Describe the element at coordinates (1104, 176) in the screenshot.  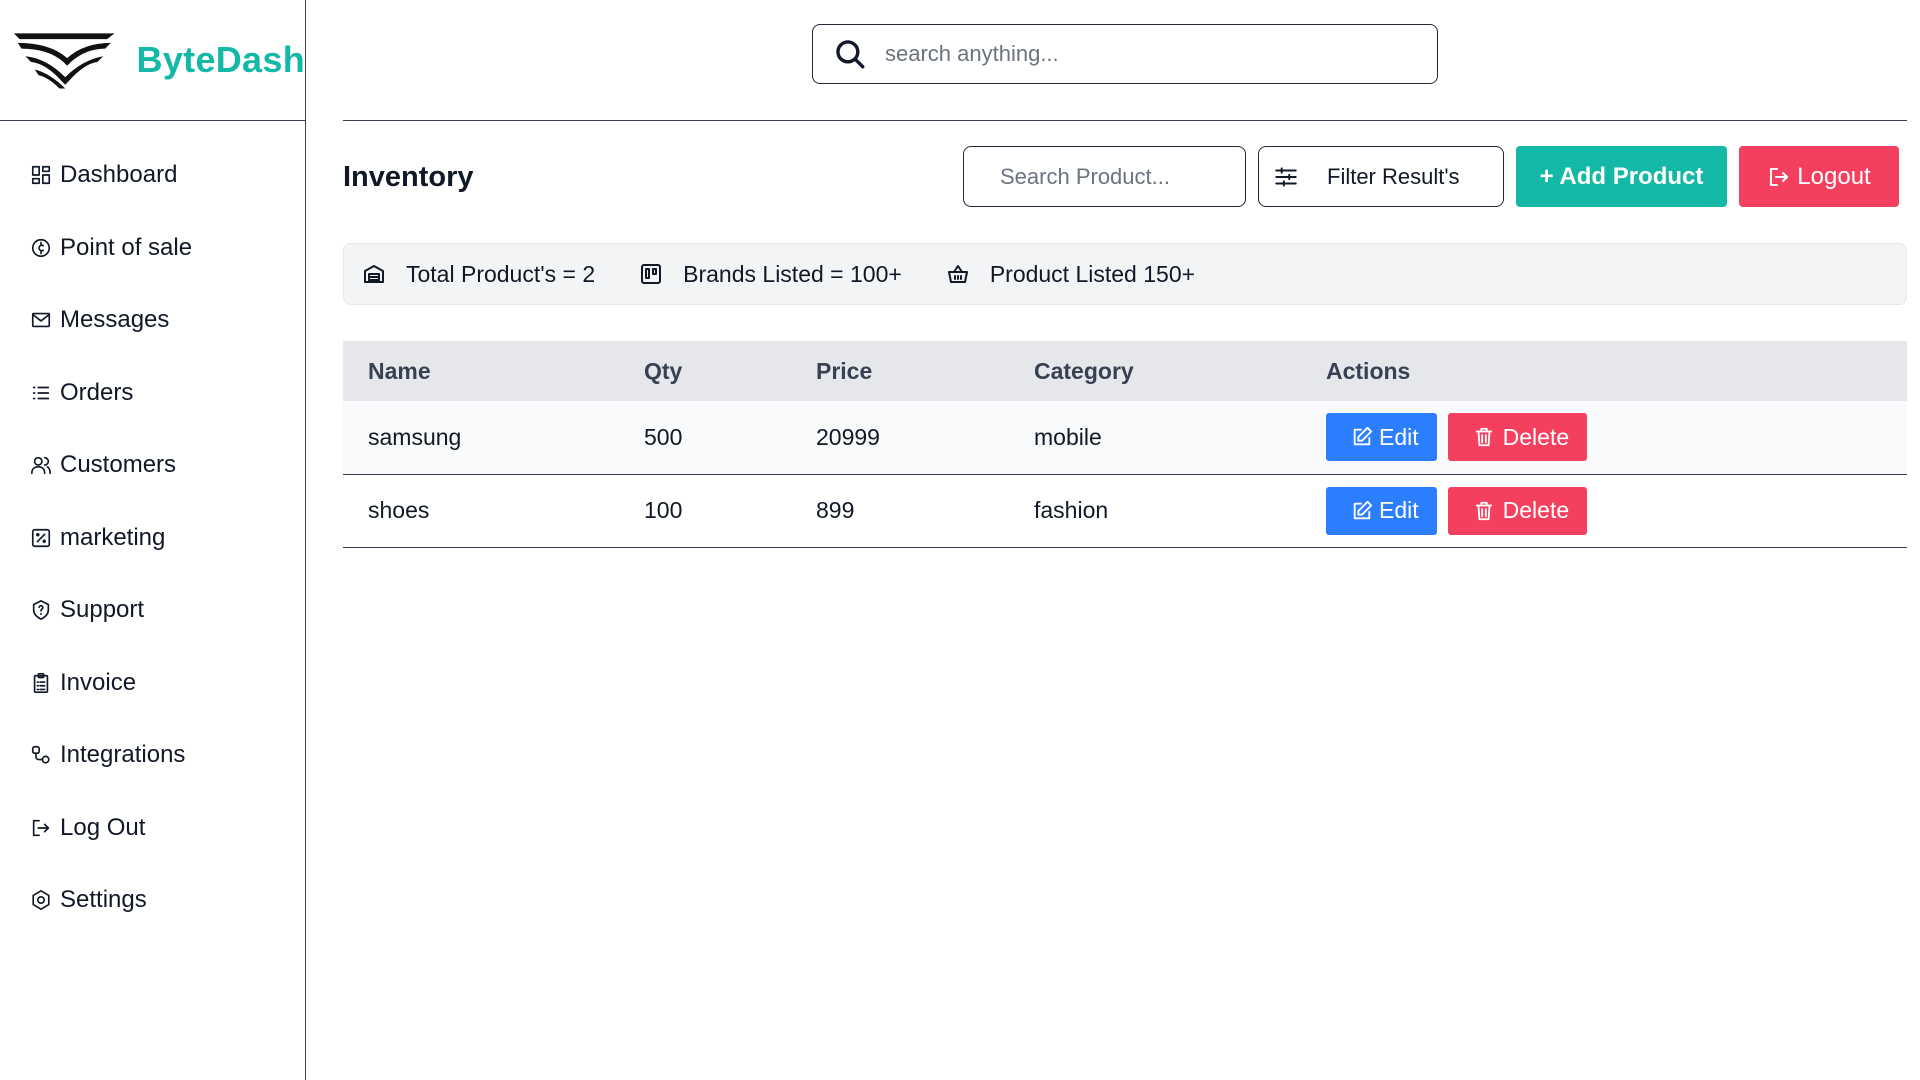
I see `product-search-input` at that location.